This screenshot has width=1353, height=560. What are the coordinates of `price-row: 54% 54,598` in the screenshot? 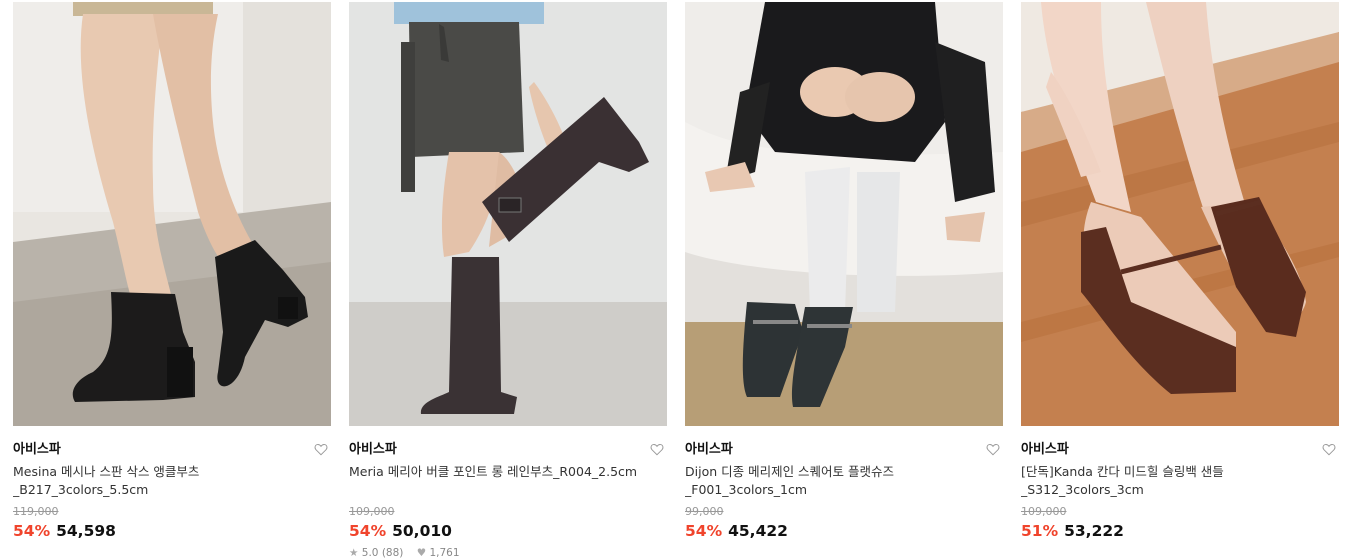 It's located at (172, 531).